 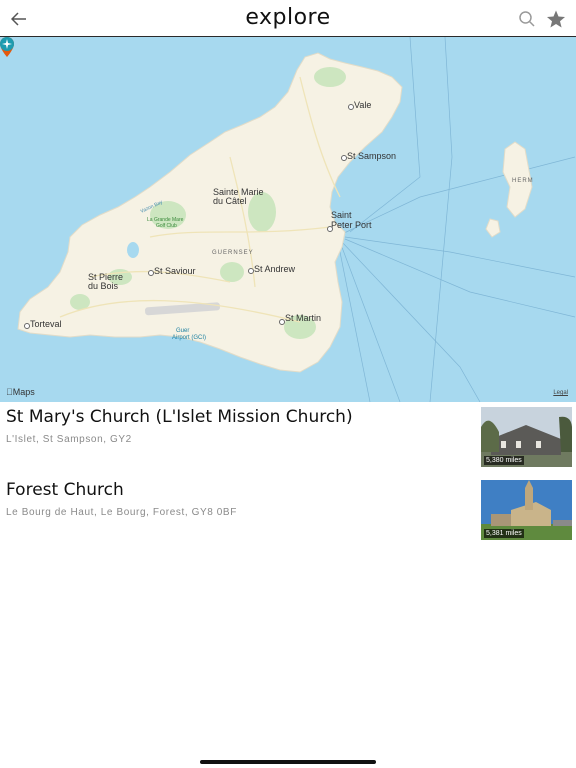 I want to click on map-label-guernsey: GUERNSEY, so click(x=233, y=253).